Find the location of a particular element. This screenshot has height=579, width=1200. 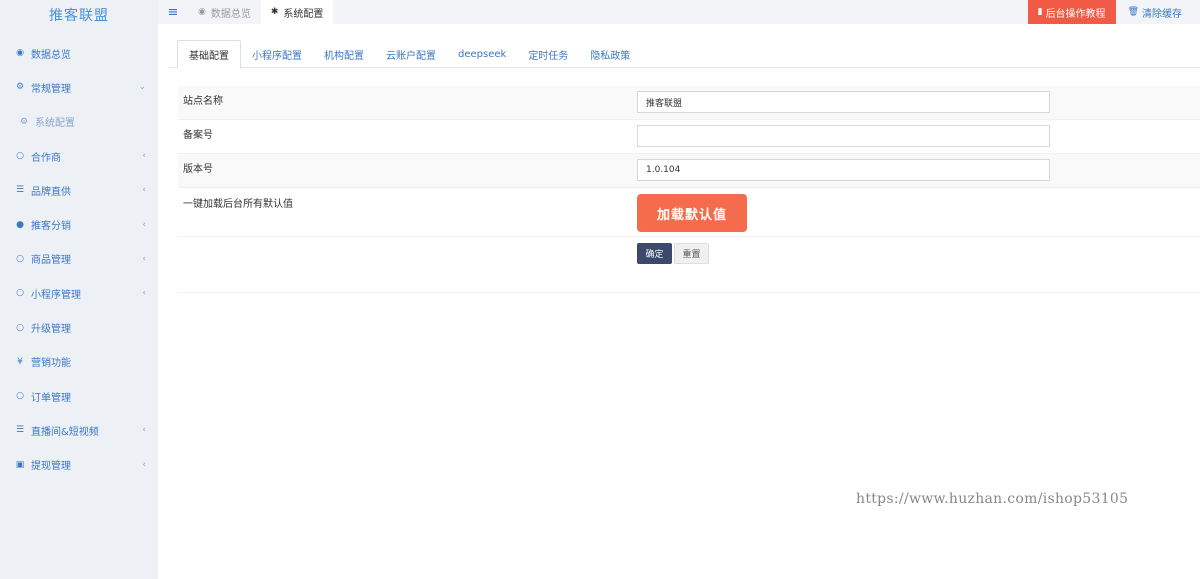

top-tab-label: 数据总览 is located at coordinates (230, 14).